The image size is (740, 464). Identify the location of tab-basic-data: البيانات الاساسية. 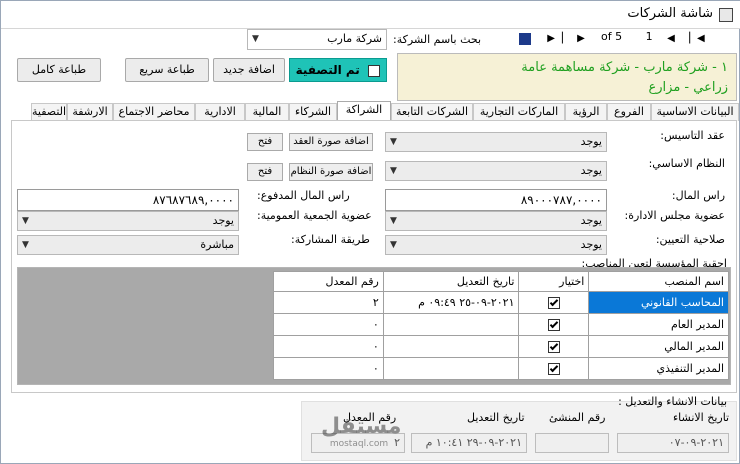
(695, 112).